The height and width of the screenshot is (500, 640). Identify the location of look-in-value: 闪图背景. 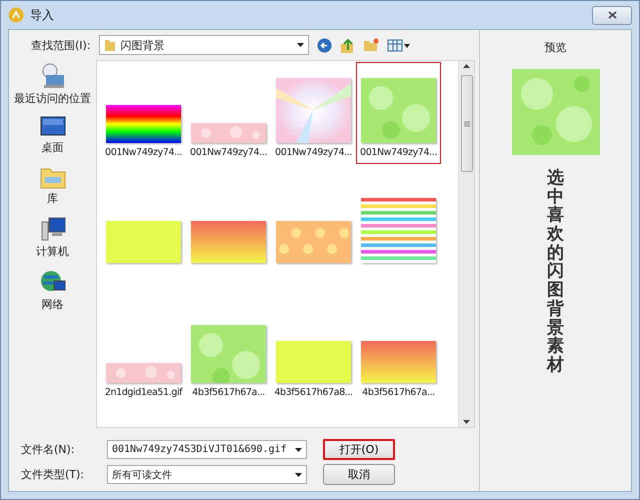
(143, 45).